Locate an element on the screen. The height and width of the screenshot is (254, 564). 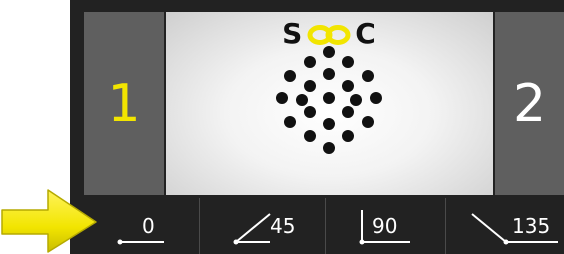
angle-button-0: 0 is located at coordinates (149, 226).